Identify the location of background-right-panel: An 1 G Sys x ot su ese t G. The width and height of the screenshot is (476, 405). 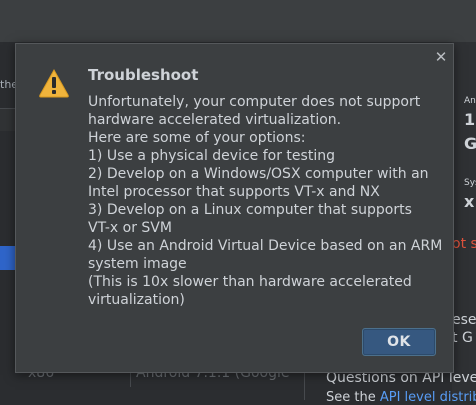
(464, 221).